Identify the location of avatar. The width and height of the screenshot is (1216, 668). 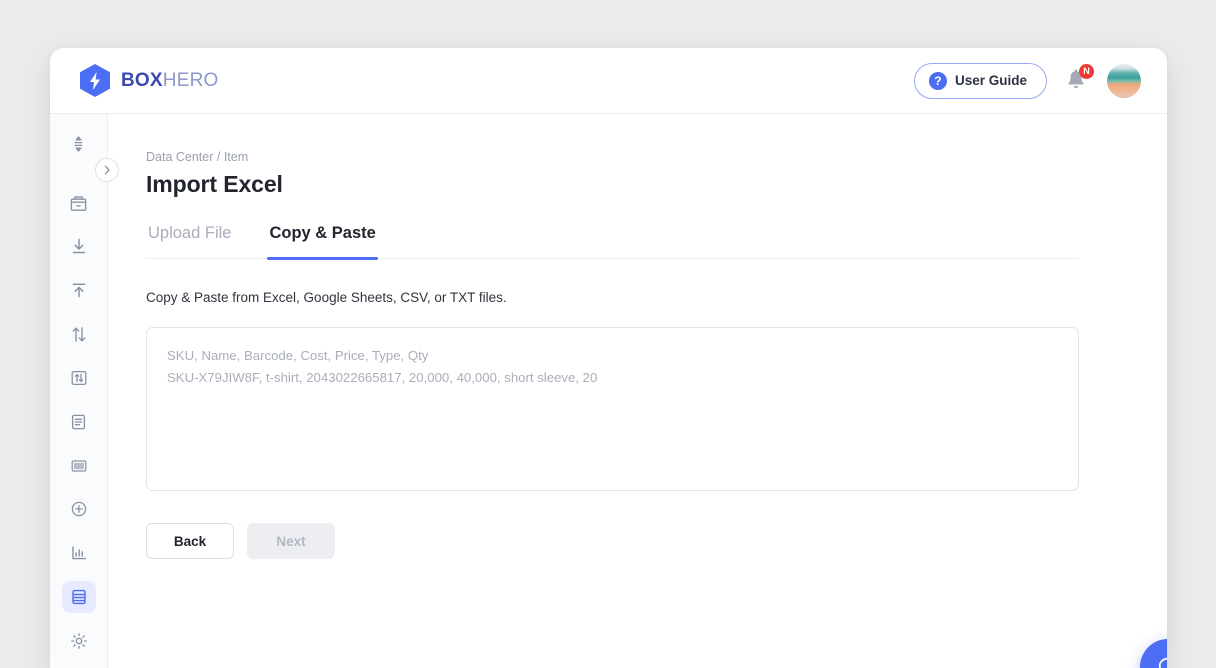
(1124, 80).